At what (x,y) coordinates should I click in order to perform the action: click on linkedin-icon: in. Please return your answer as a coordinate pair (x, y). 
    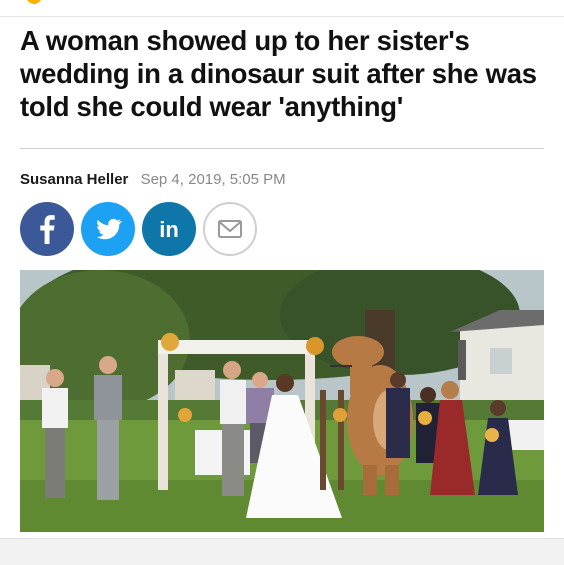
    Looking at the image, I should click on (169, 229).